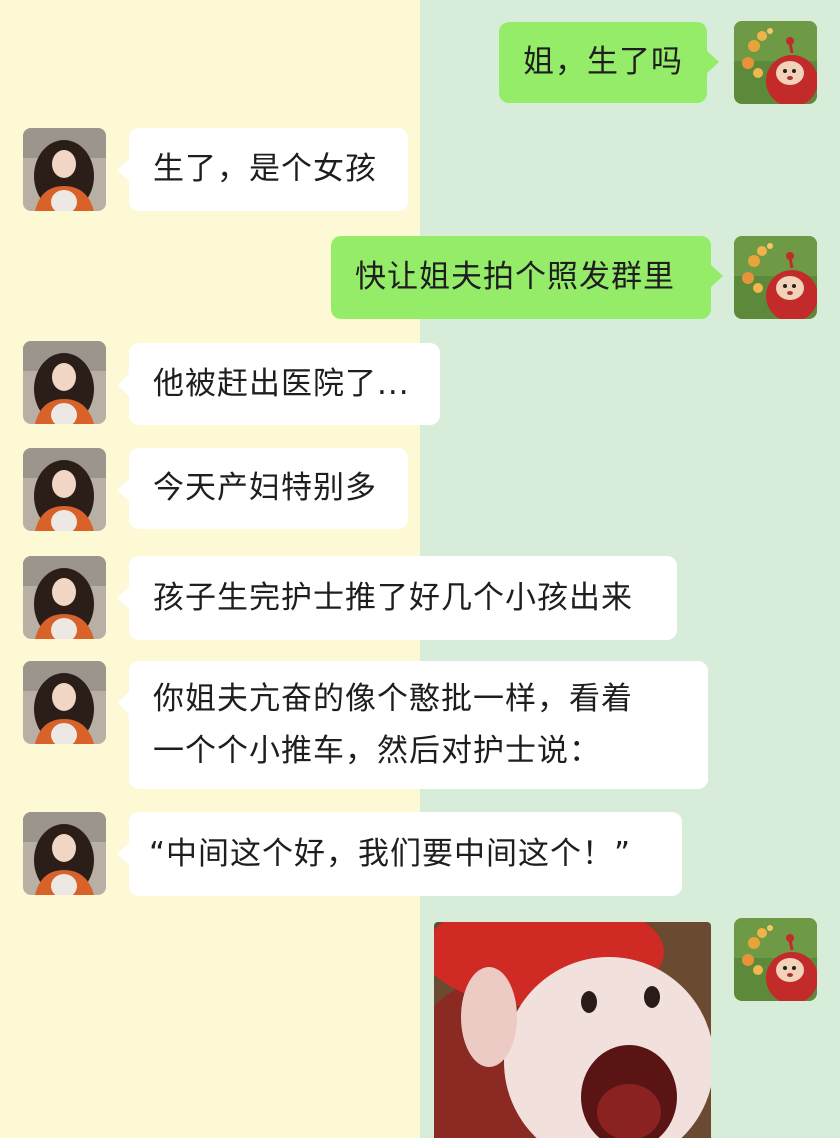 The image size is (840, 1138). I want to click on message-bubble-received: 生了，是个女孩, so click(262, 169).